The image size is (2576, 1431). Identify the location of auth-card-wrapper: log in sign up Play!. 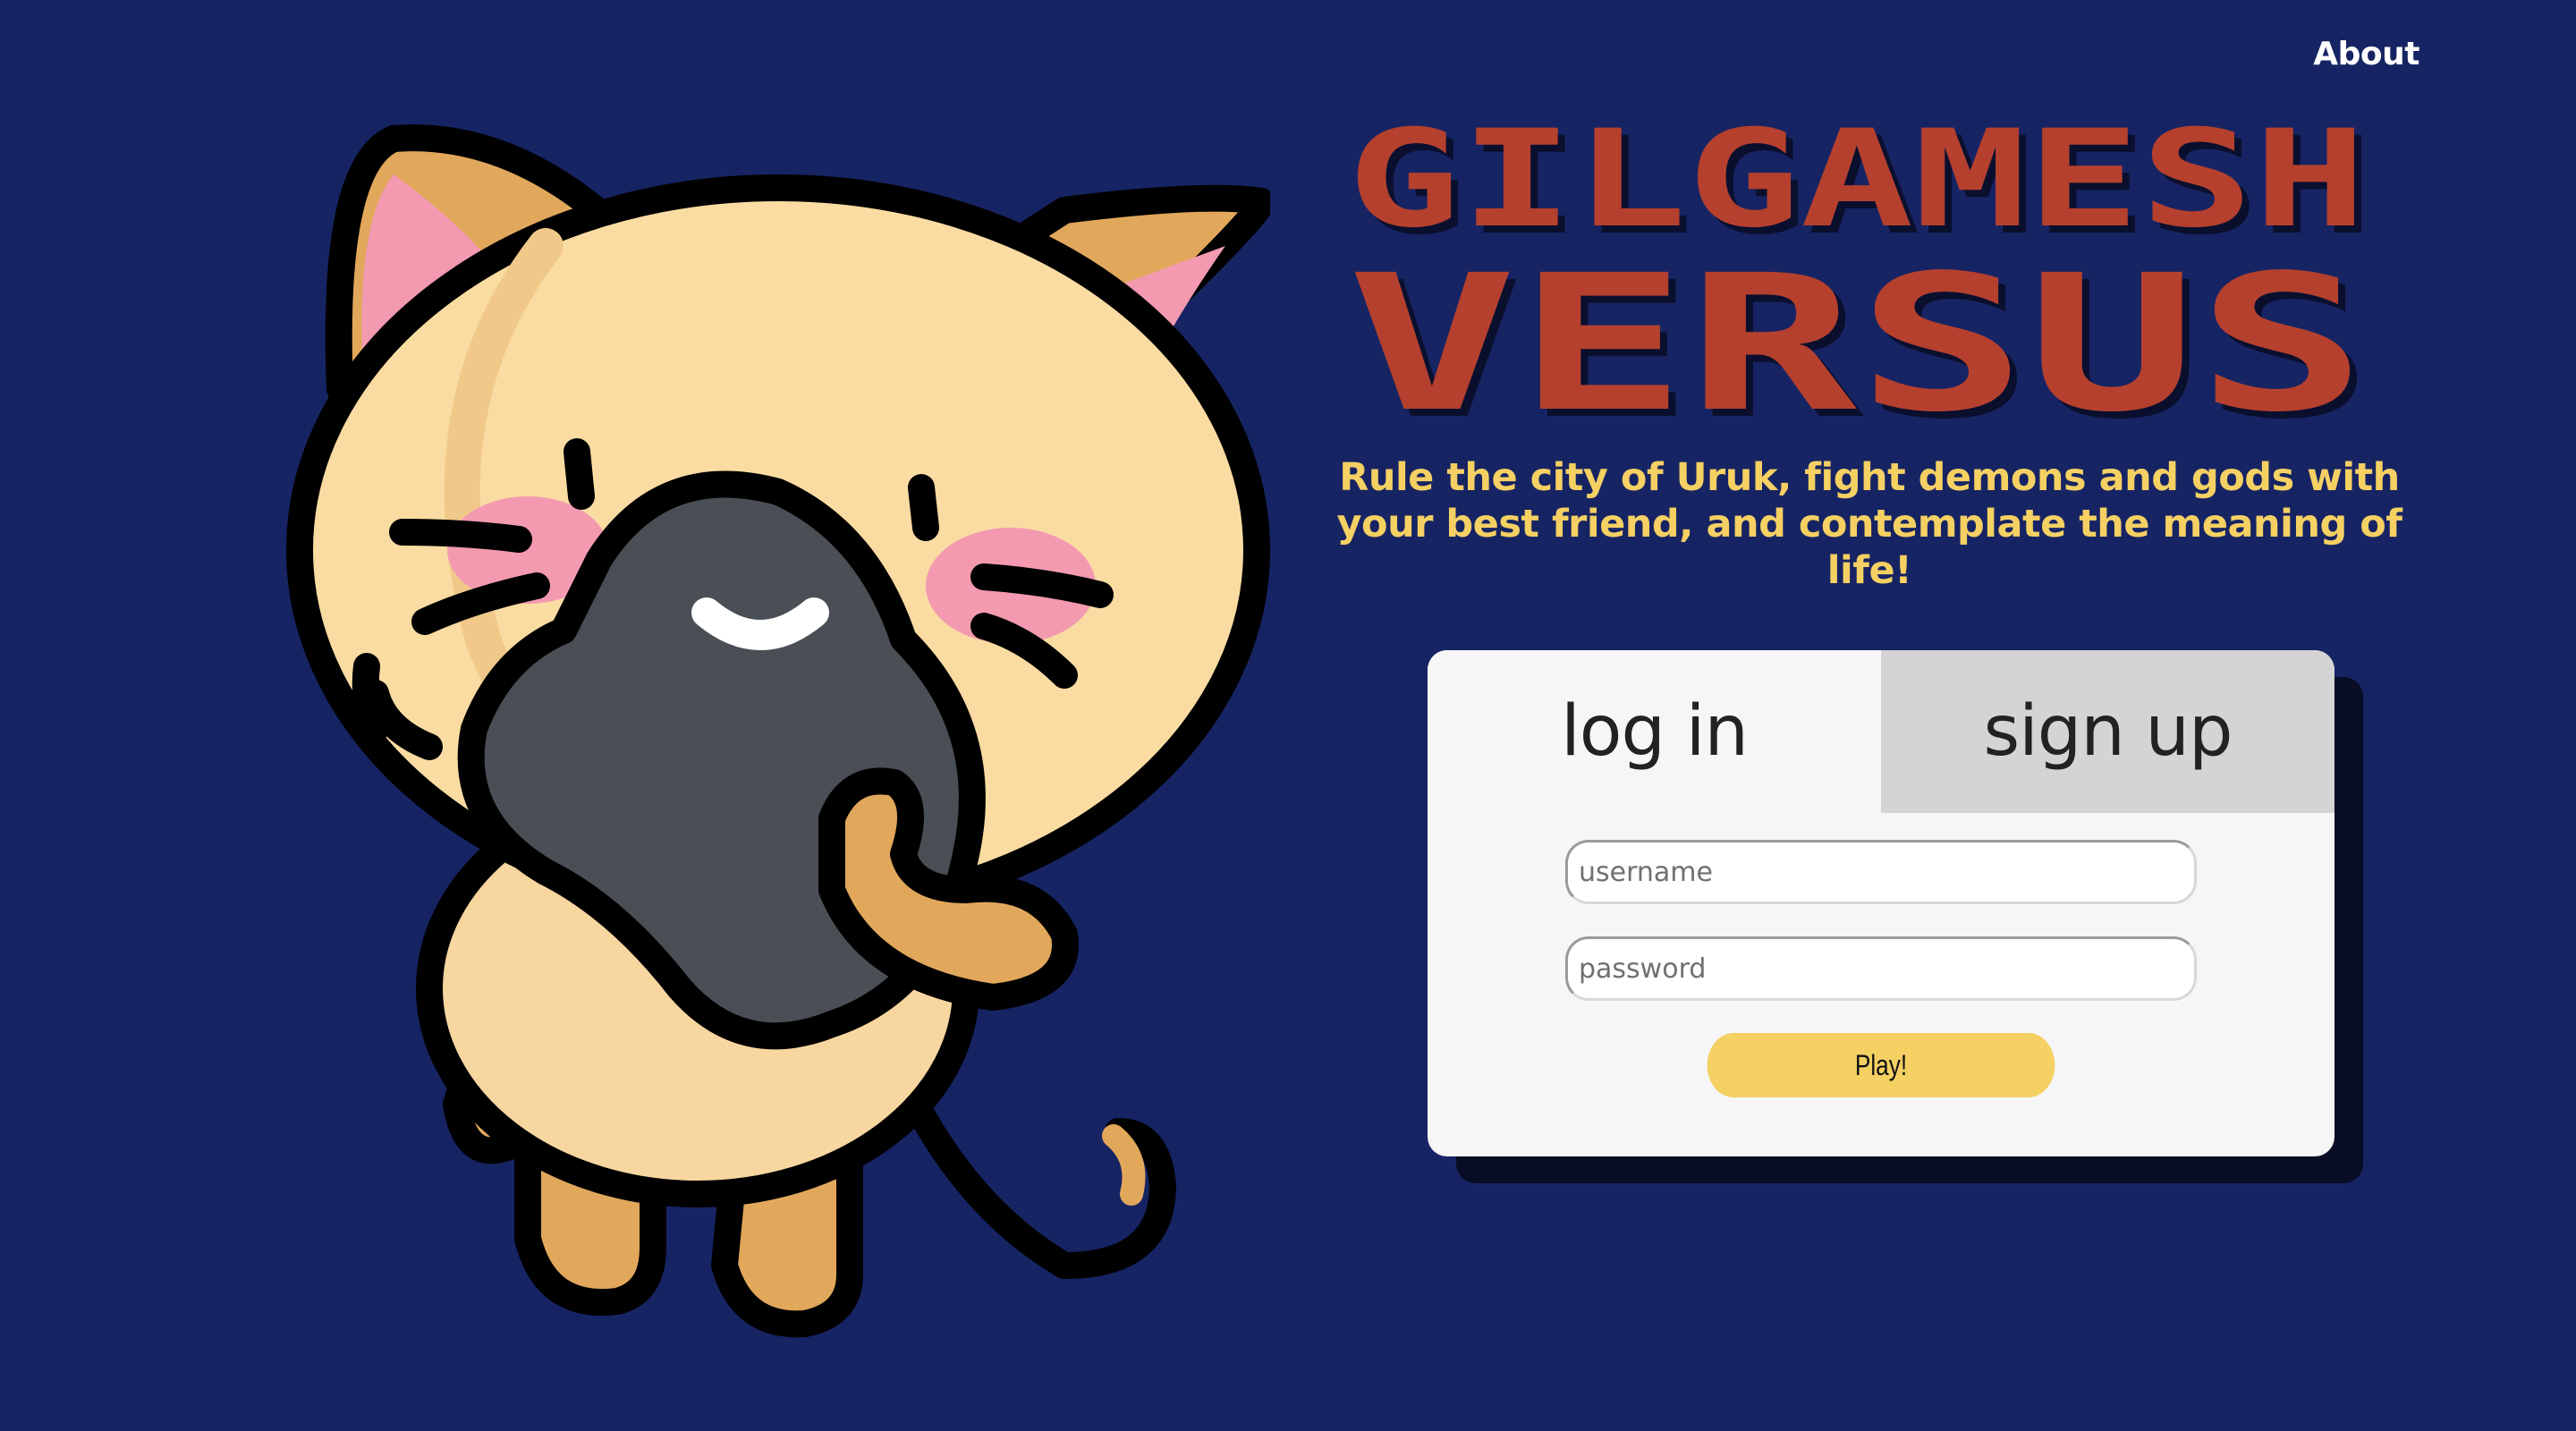
(1895, 917).